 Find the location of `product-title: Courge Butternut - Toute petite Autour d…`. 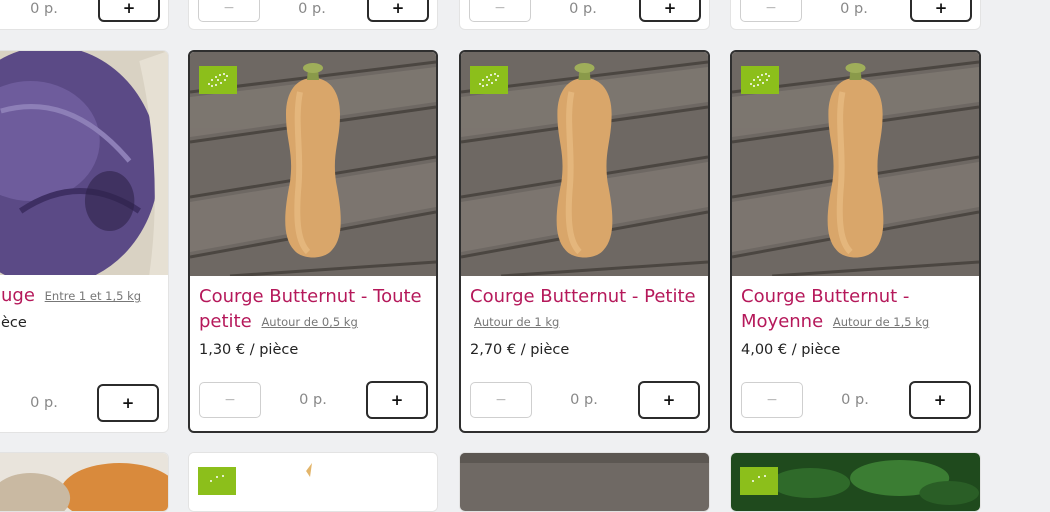

product-title: Courge Butternut - Toute petite Autour d… is located at coordinates (313, 309).